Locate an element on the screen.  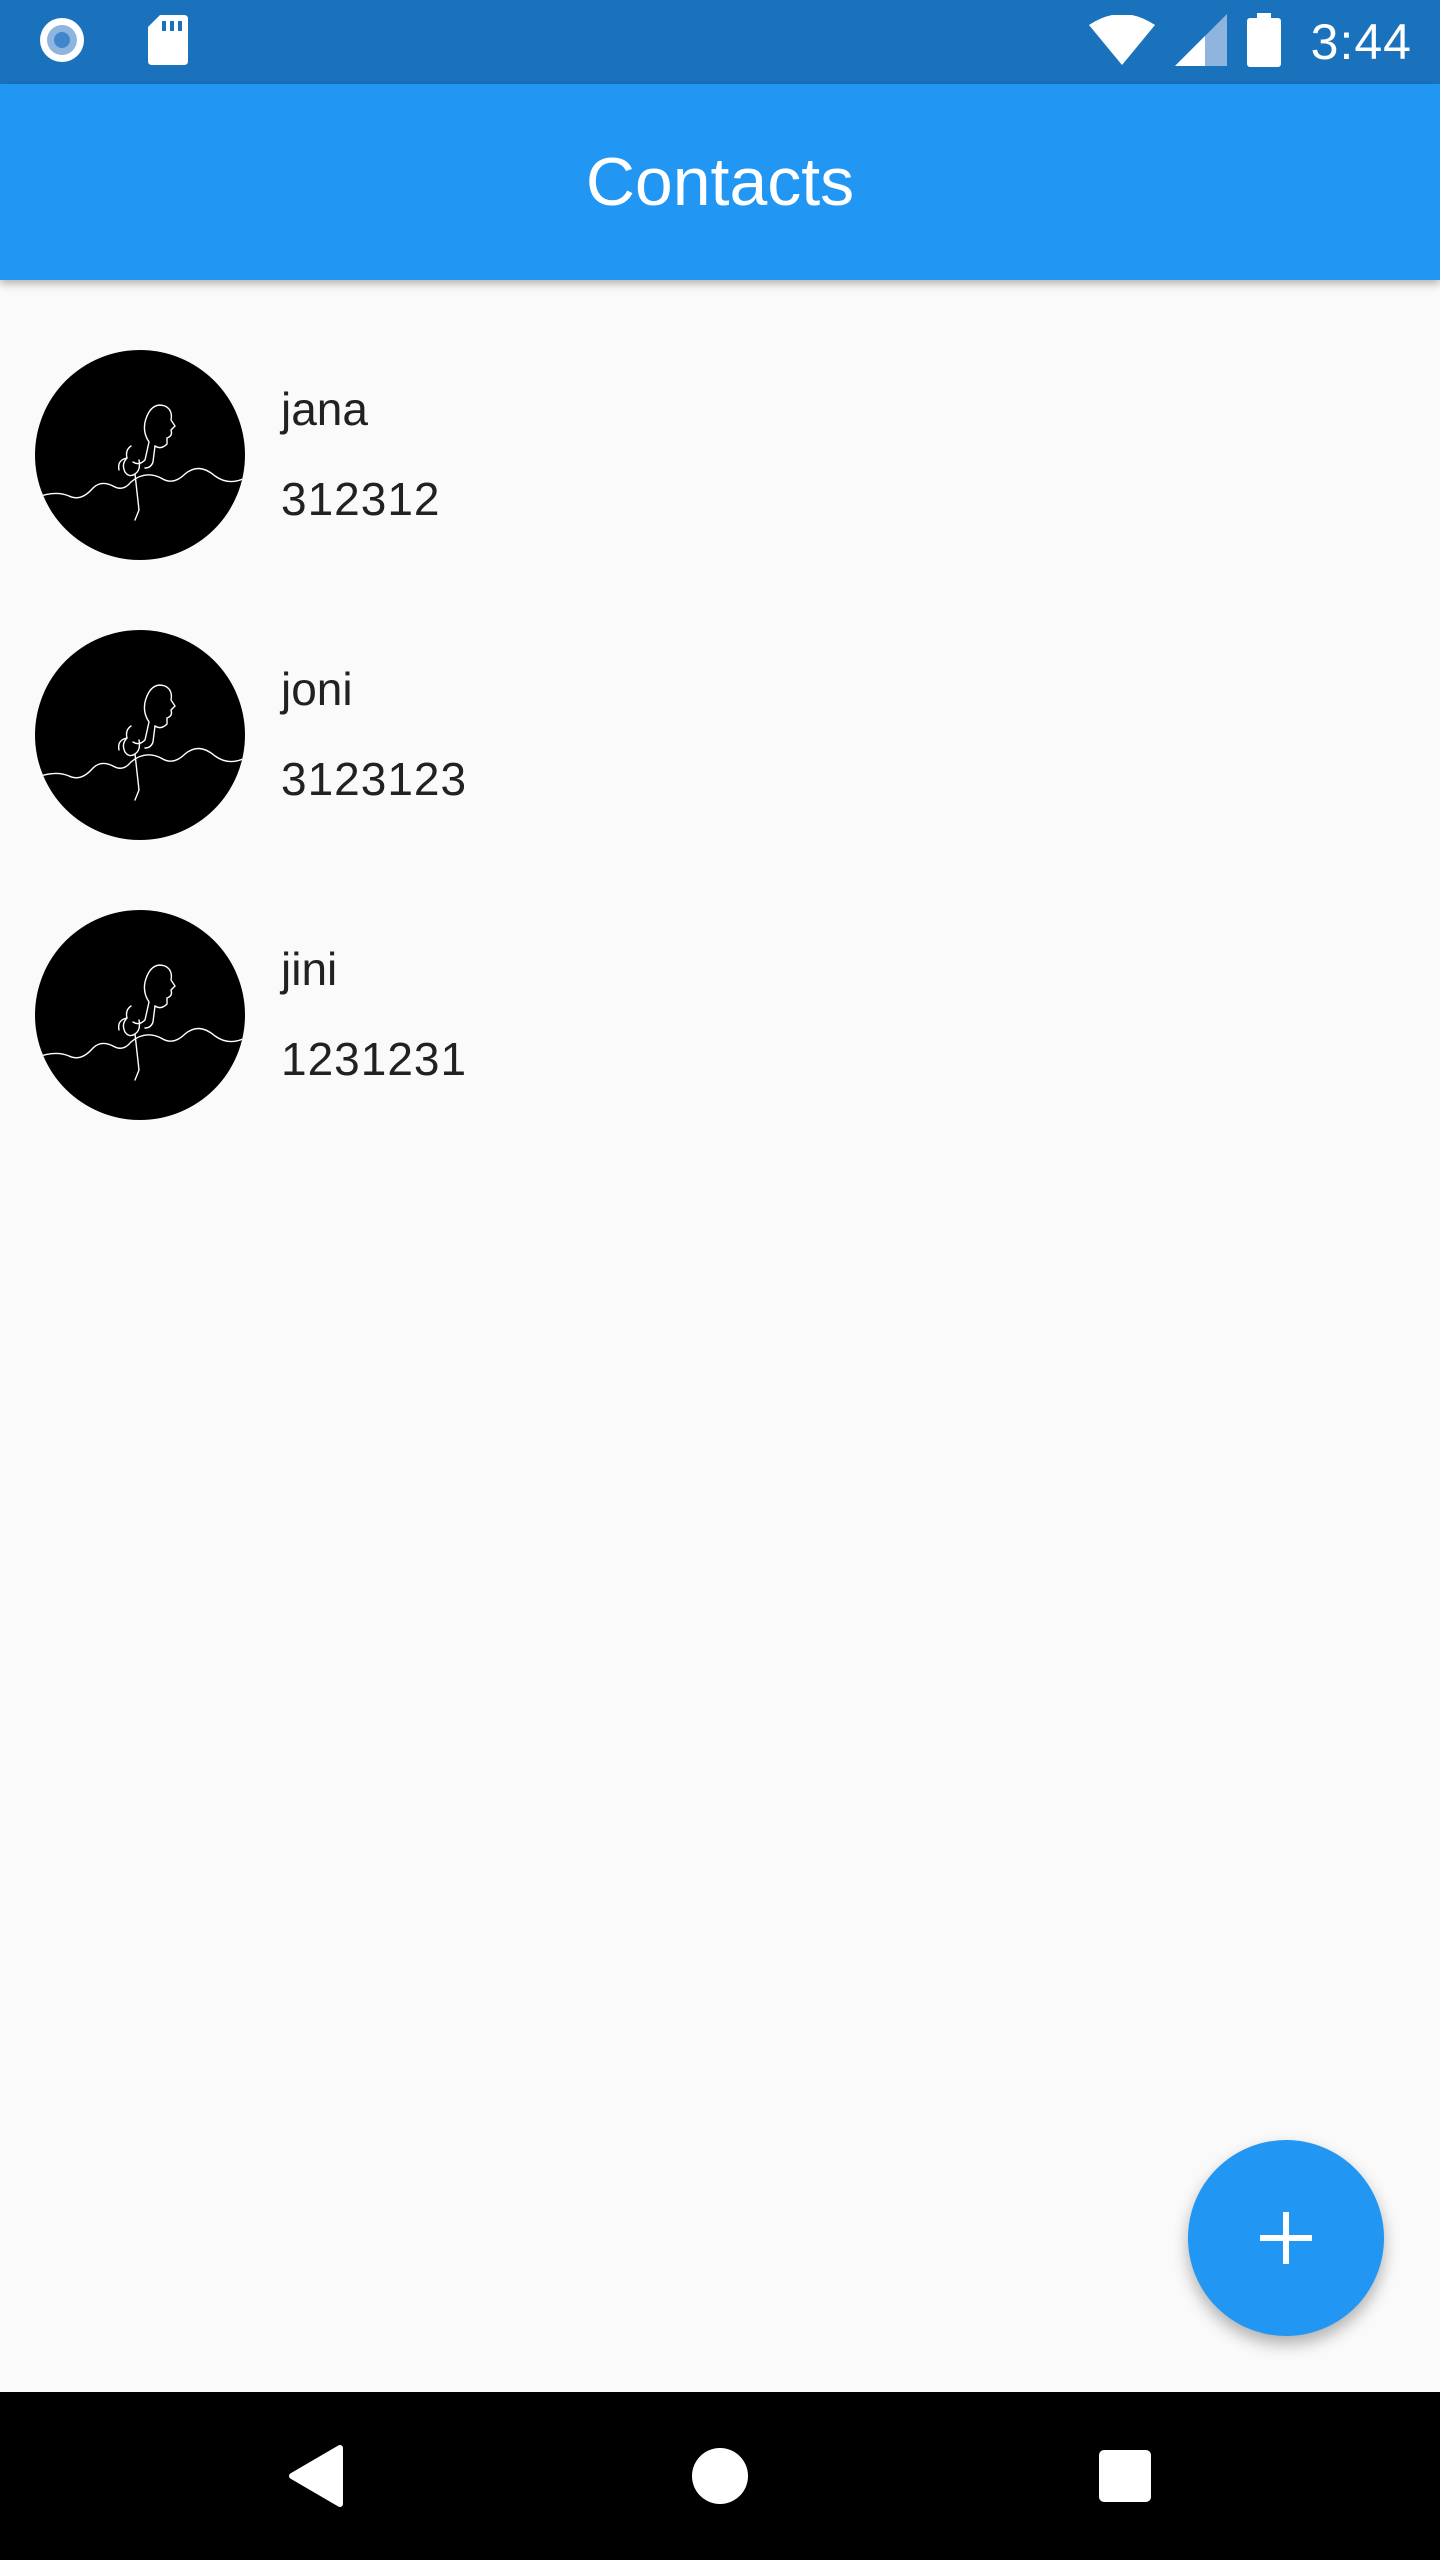
app-bar: Contacts is located at coordinates (720, 182).